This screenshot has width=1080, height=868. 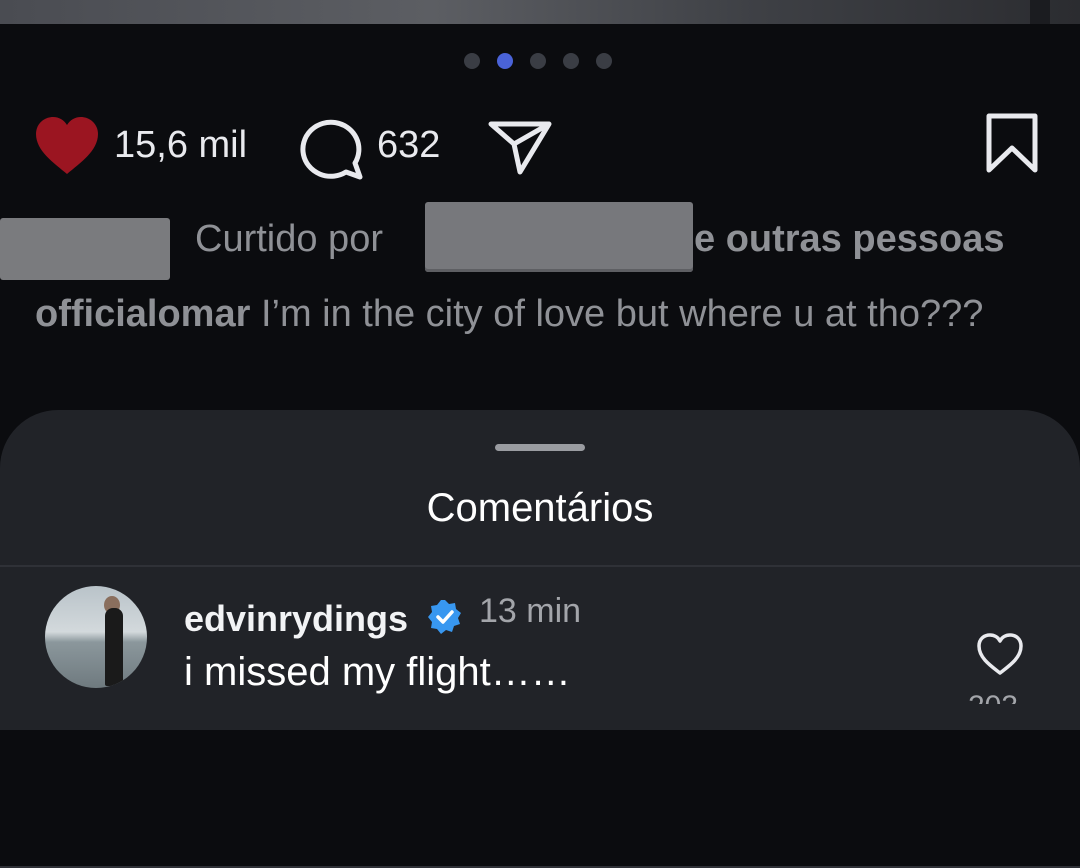 I want to click on send-icon, so click(x=520, y=148).